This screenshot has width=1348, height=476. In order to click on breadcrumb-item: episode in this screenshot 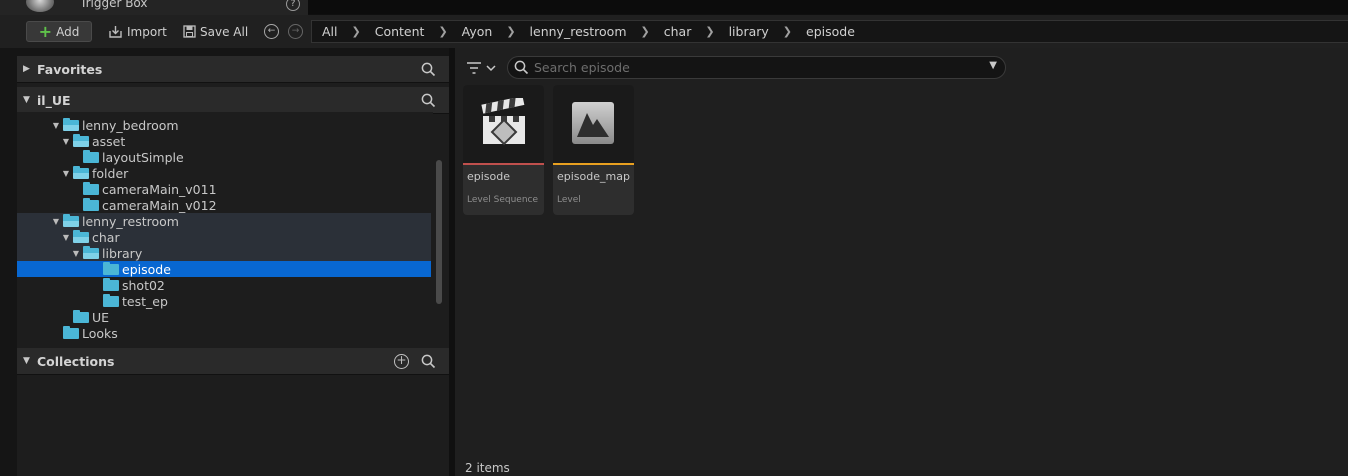, I will do `click(830, 31)`.